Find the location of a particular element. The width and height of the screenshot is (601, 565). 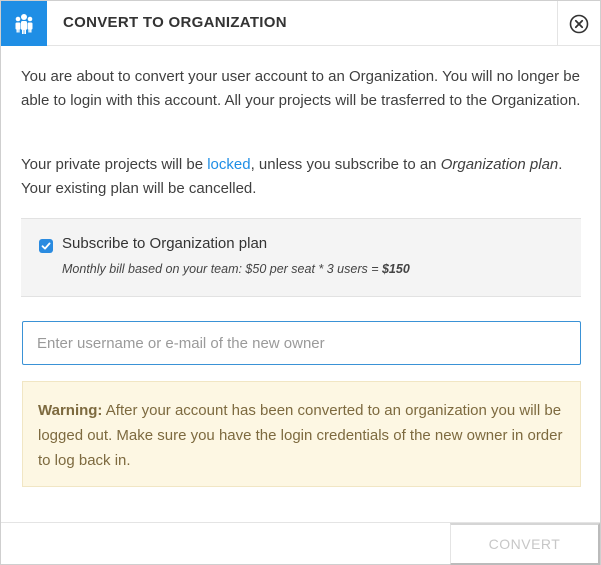

organization-plan-text: Organization plan is located at coordinates (499, 164).